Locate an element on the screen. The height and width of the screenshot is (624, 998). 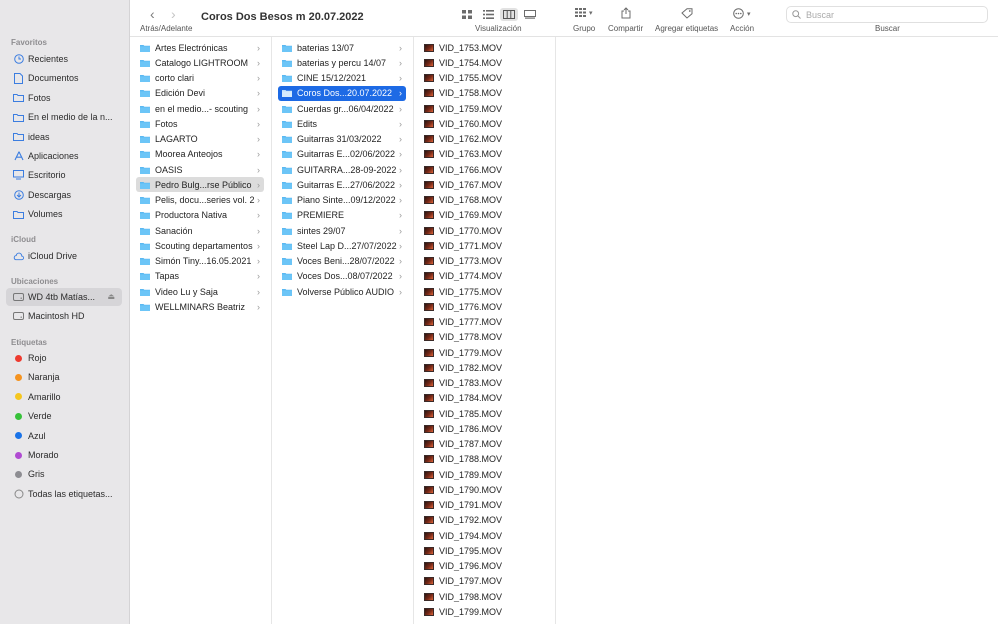
file-row: VID_1782.MOV is located at coordinates (484, 367).